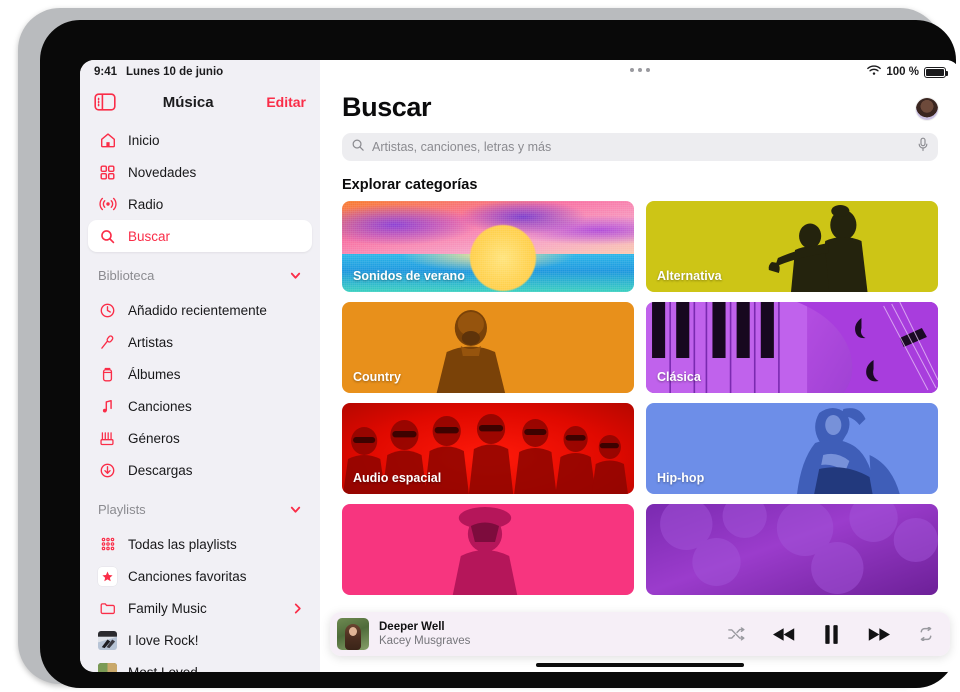 The height and width of the screenshot is (692, 960). I want to click on category-tile-country: Country, so click(488, 347).